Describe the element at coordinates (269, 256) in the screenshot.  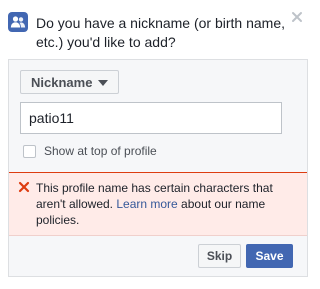
I see `save-button: Save` at that location.